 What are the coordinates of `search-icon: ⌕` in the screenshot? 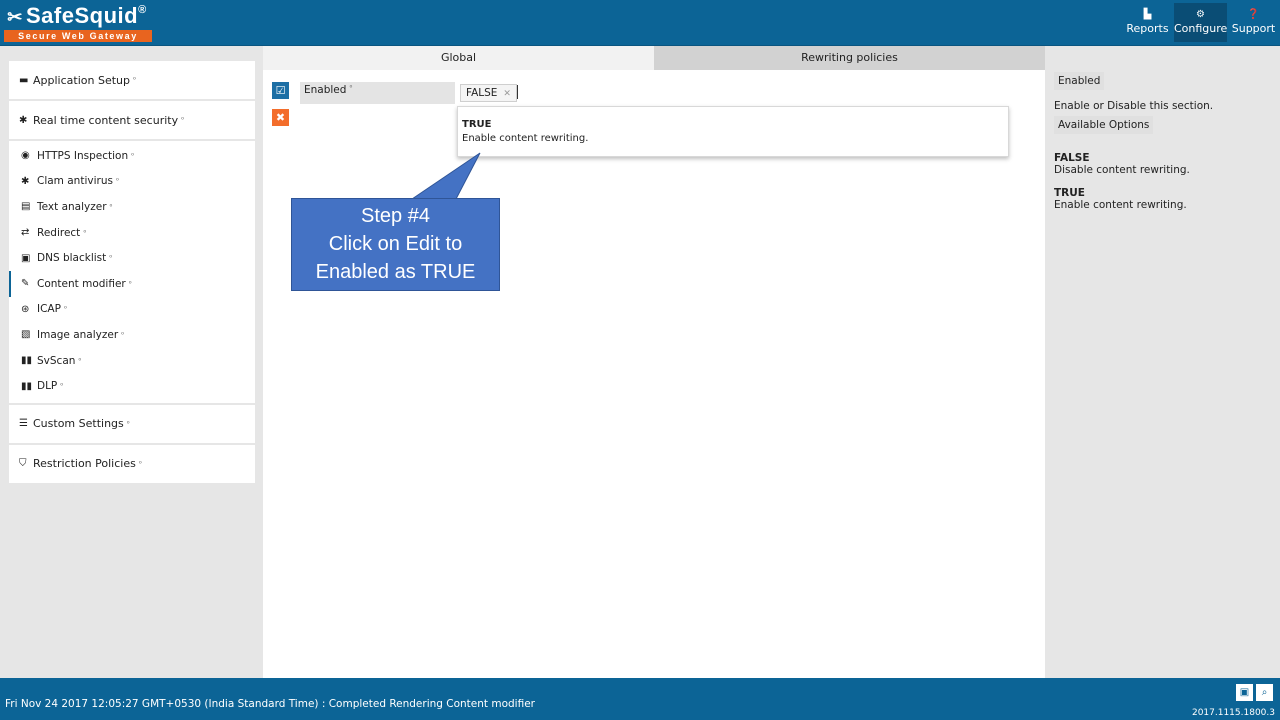 It's located at (1264, 692).